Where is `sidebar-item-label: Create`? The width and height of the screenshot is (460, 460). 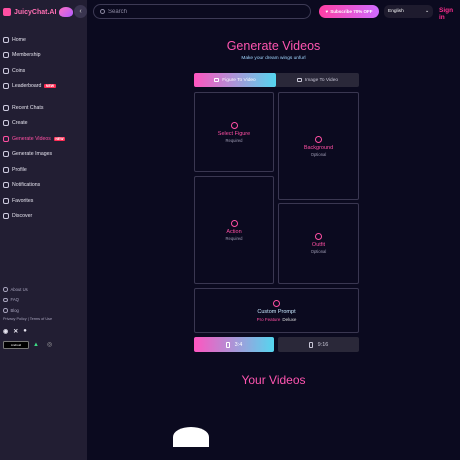
sidebar-item-label: Create is located at coordinates (20, 123).